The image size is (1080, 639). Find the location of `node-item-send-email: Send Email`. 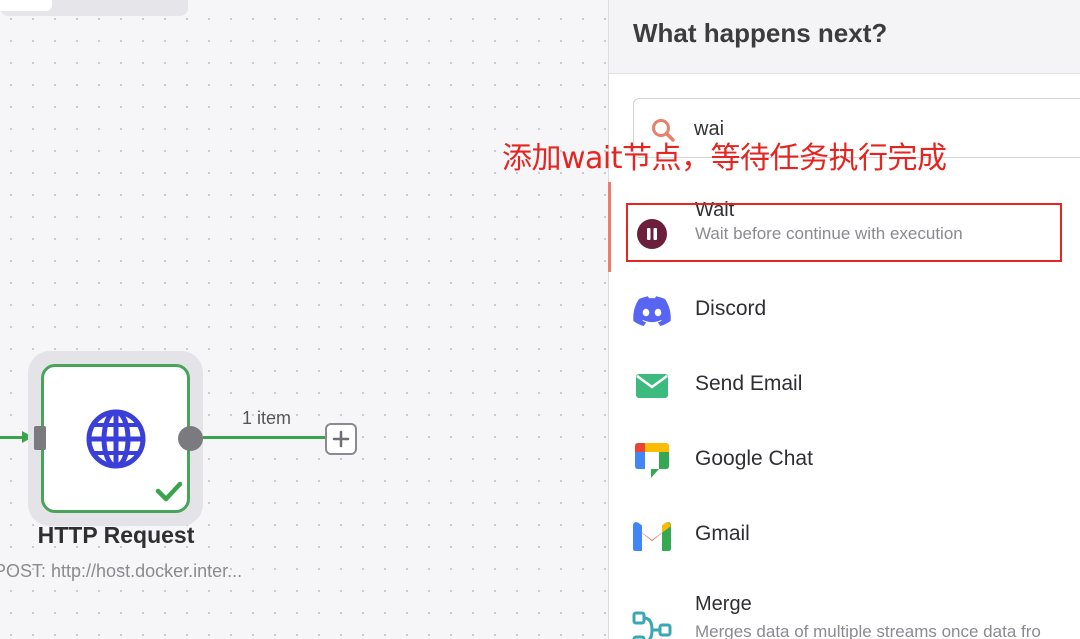

node-item-send-email: Send Email is located at coordinates (844, 385).